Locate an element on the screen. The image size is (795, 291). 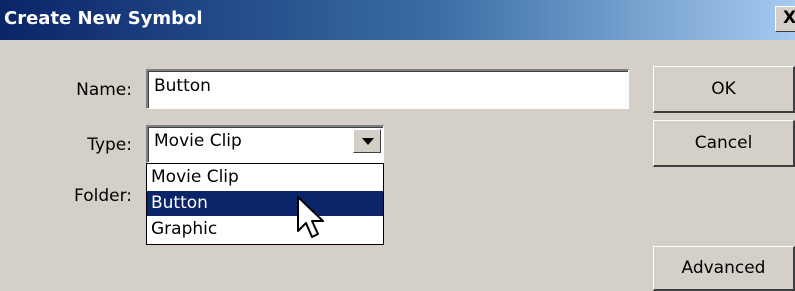
cancel-button: Cancel is located at coordinates (724, 143).